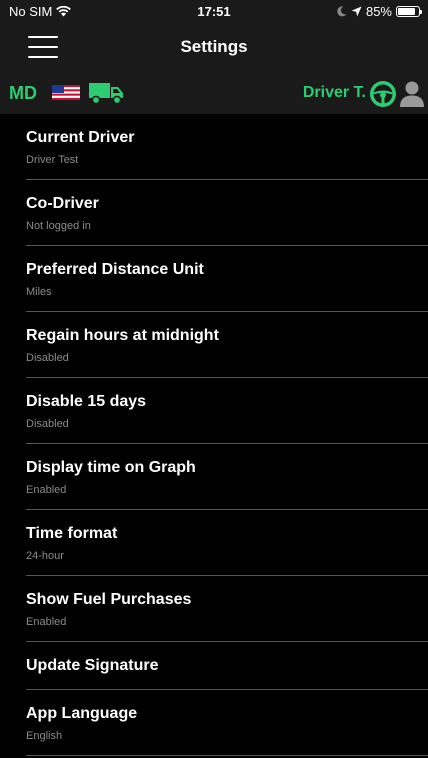 This screenshot has width=428, height=758. Describe the element at coordinates (43, 37) in the screenshot. I see `hamburger-icon` at that location.